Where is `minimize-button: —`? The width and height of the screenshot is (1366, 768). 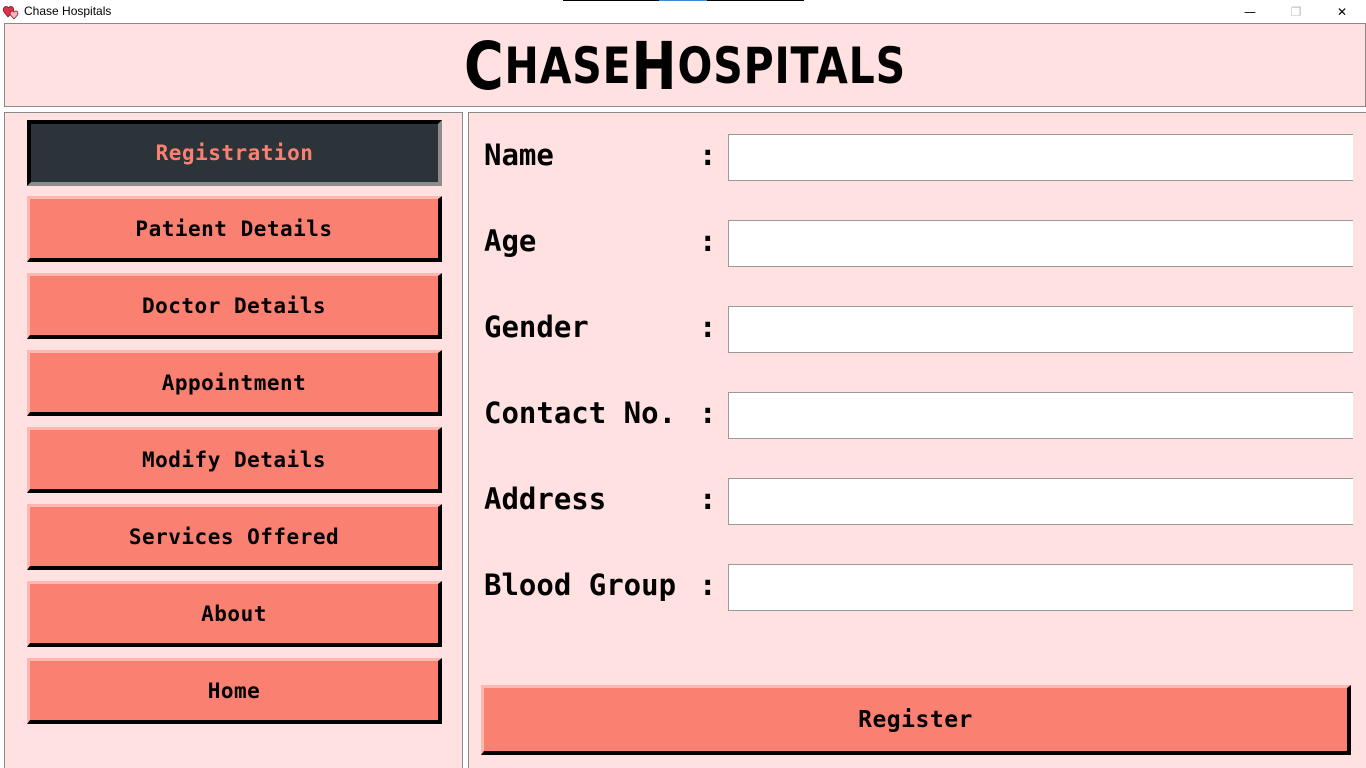
minimize-button: — is located at coordinates (1250, 11).